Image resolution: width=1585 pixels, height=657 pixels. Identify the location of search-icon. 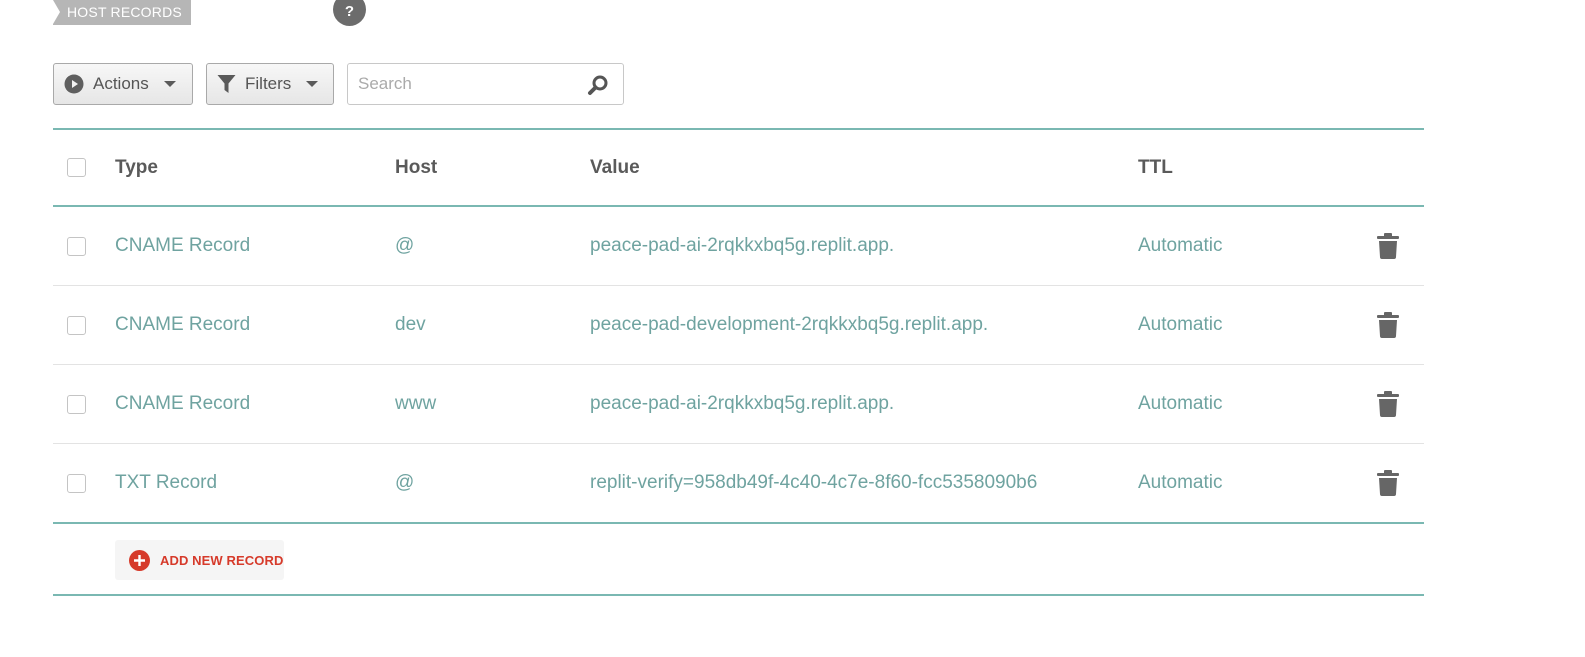
(598, 85).